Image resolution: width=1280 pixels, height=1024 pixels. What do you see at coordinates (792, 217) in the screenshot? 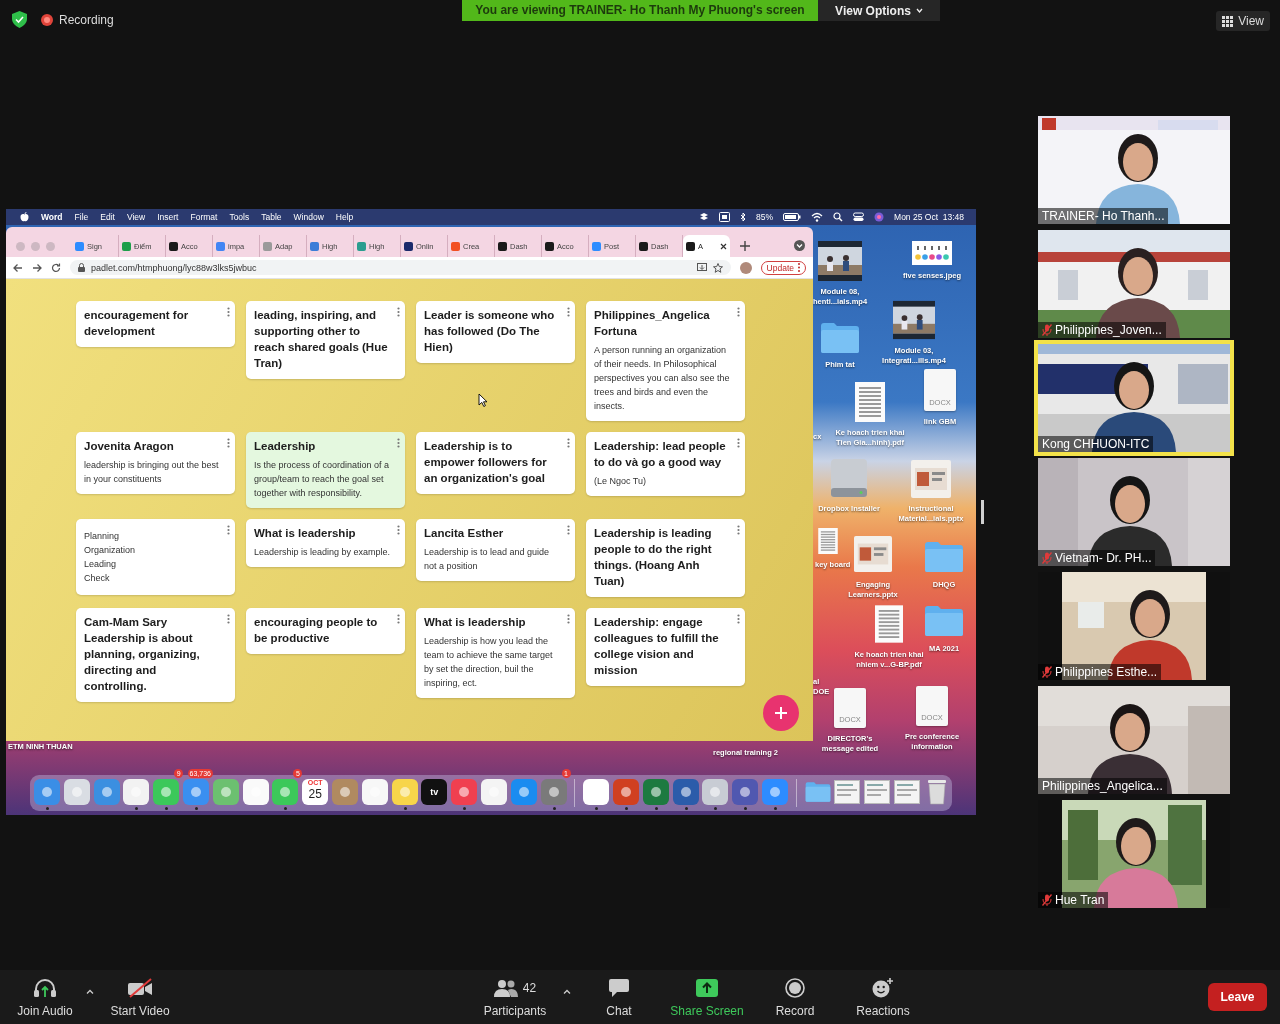
I see `battery-icon` at bounding box center [792, 217].